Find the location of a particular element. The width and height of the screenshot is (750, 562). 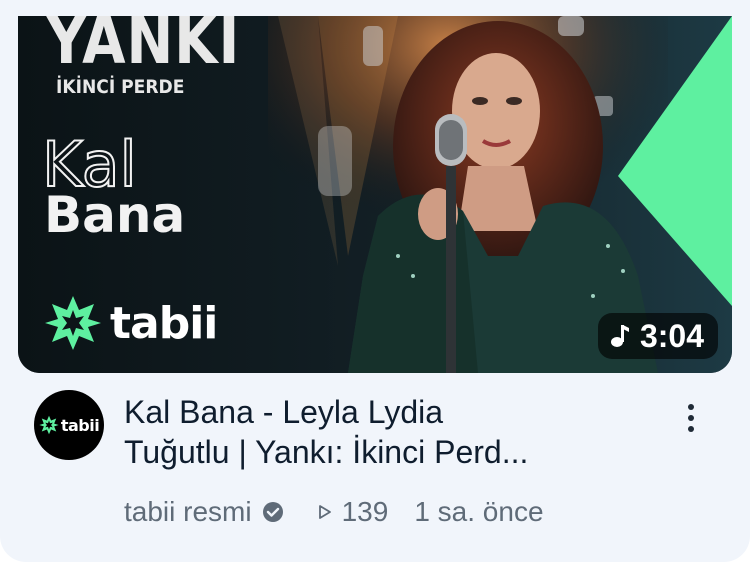

channel-name: tabii resmi is located at coordinates (188, 512).